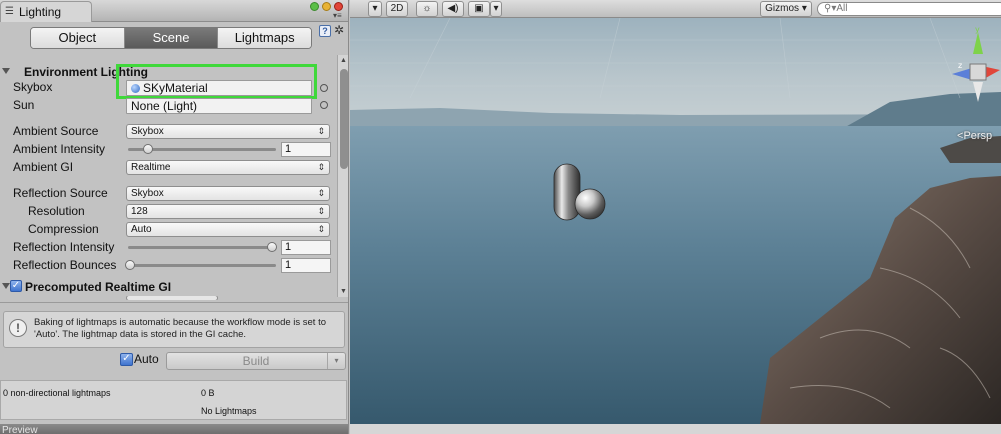 This screenshot has width=1001, height=434. What do you see at coordinates (306, 149) in the screenshot?
I see `ambient-intensity-input: 1` at bounding box center [306, 149].